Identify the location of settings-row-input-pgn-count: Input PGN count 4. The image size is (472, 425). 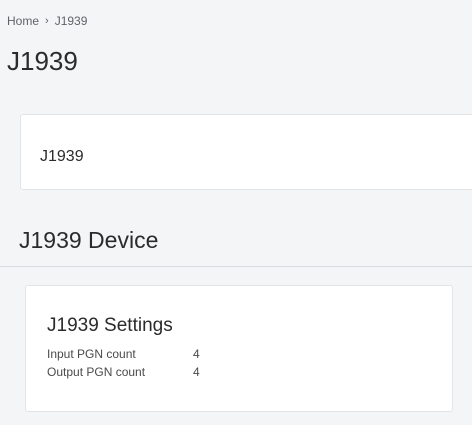
(123, 354).